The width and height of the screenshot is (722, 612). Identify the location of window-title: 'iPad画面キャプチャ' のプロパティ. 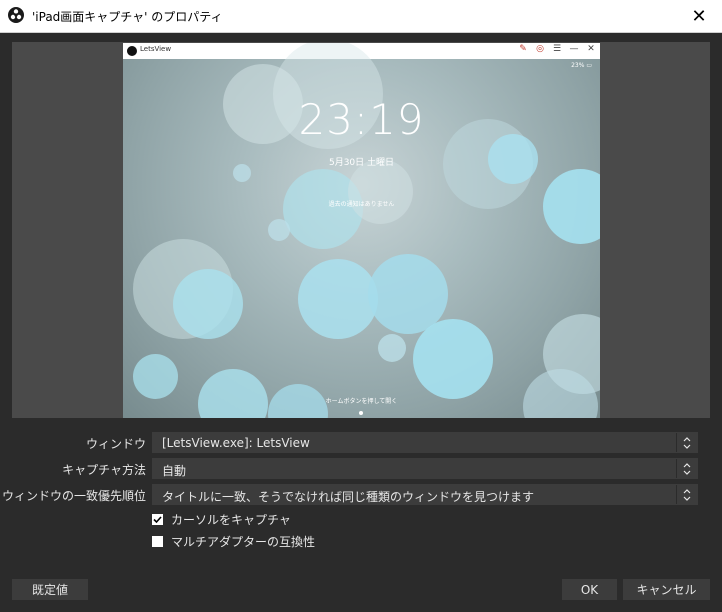
(127, 17).